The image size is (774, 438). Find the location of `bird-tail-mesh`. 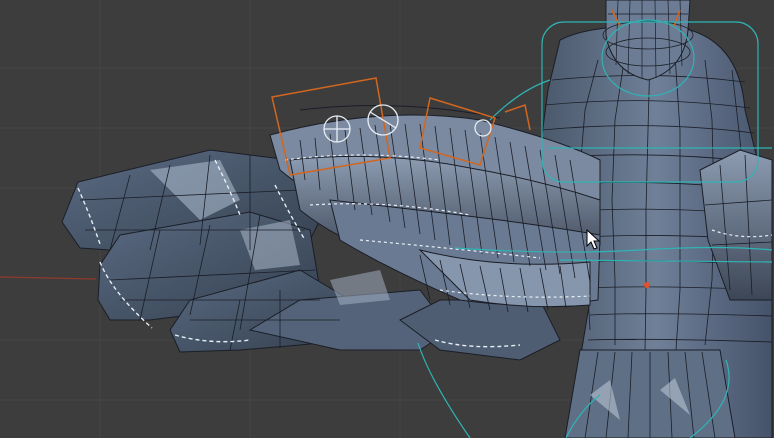

bird-tail-mesh is located at coordinates (650, 393).